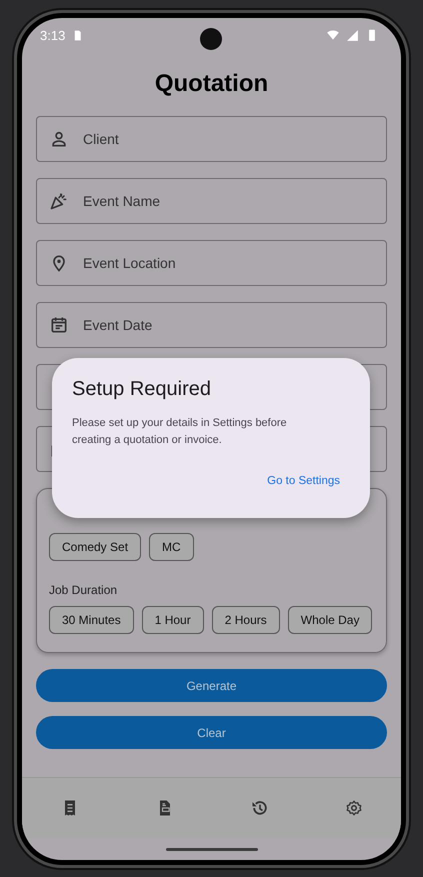  Describe the element at coordinates (211, 84) in the screenshot. I see `screen-title: Quotation` at that location.